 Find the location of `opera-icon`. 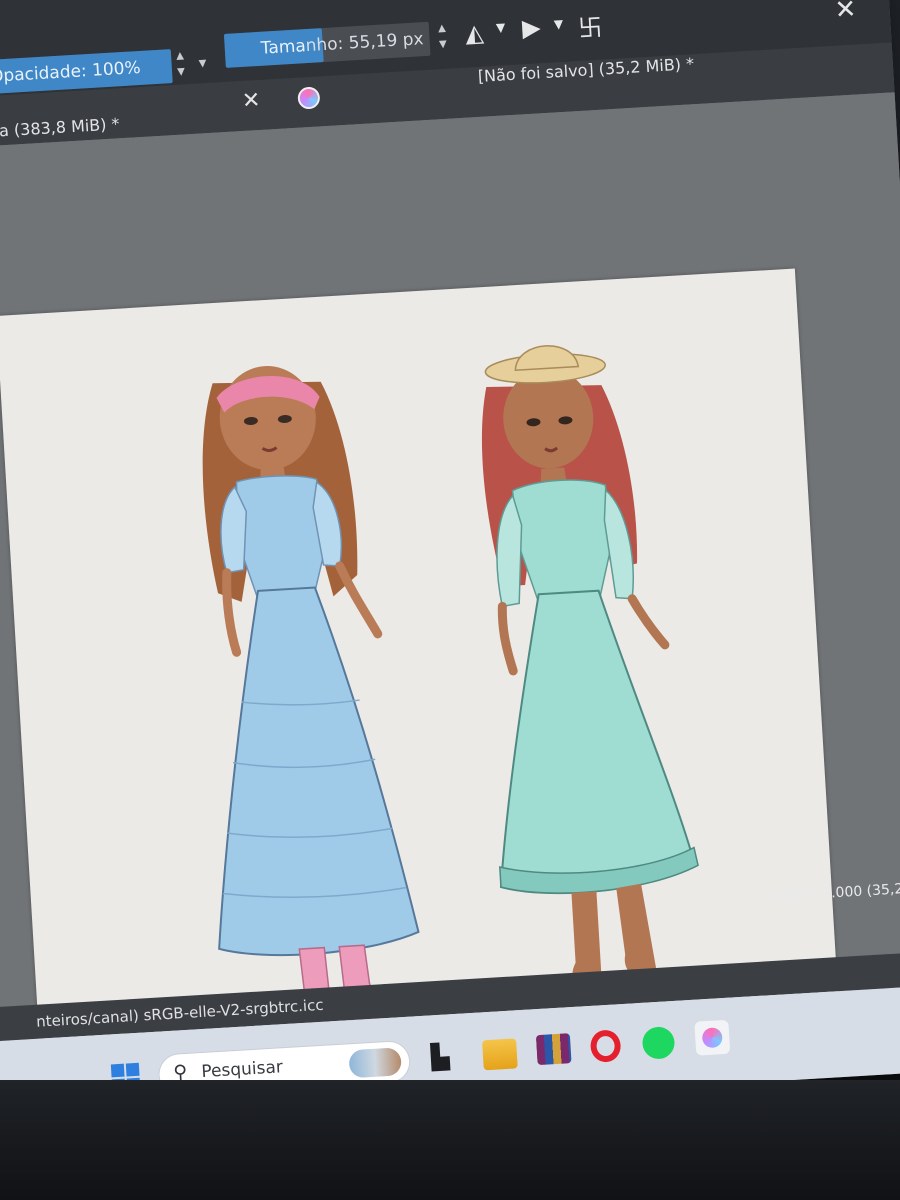

opera-icon is located at coordinates (605, 1046).